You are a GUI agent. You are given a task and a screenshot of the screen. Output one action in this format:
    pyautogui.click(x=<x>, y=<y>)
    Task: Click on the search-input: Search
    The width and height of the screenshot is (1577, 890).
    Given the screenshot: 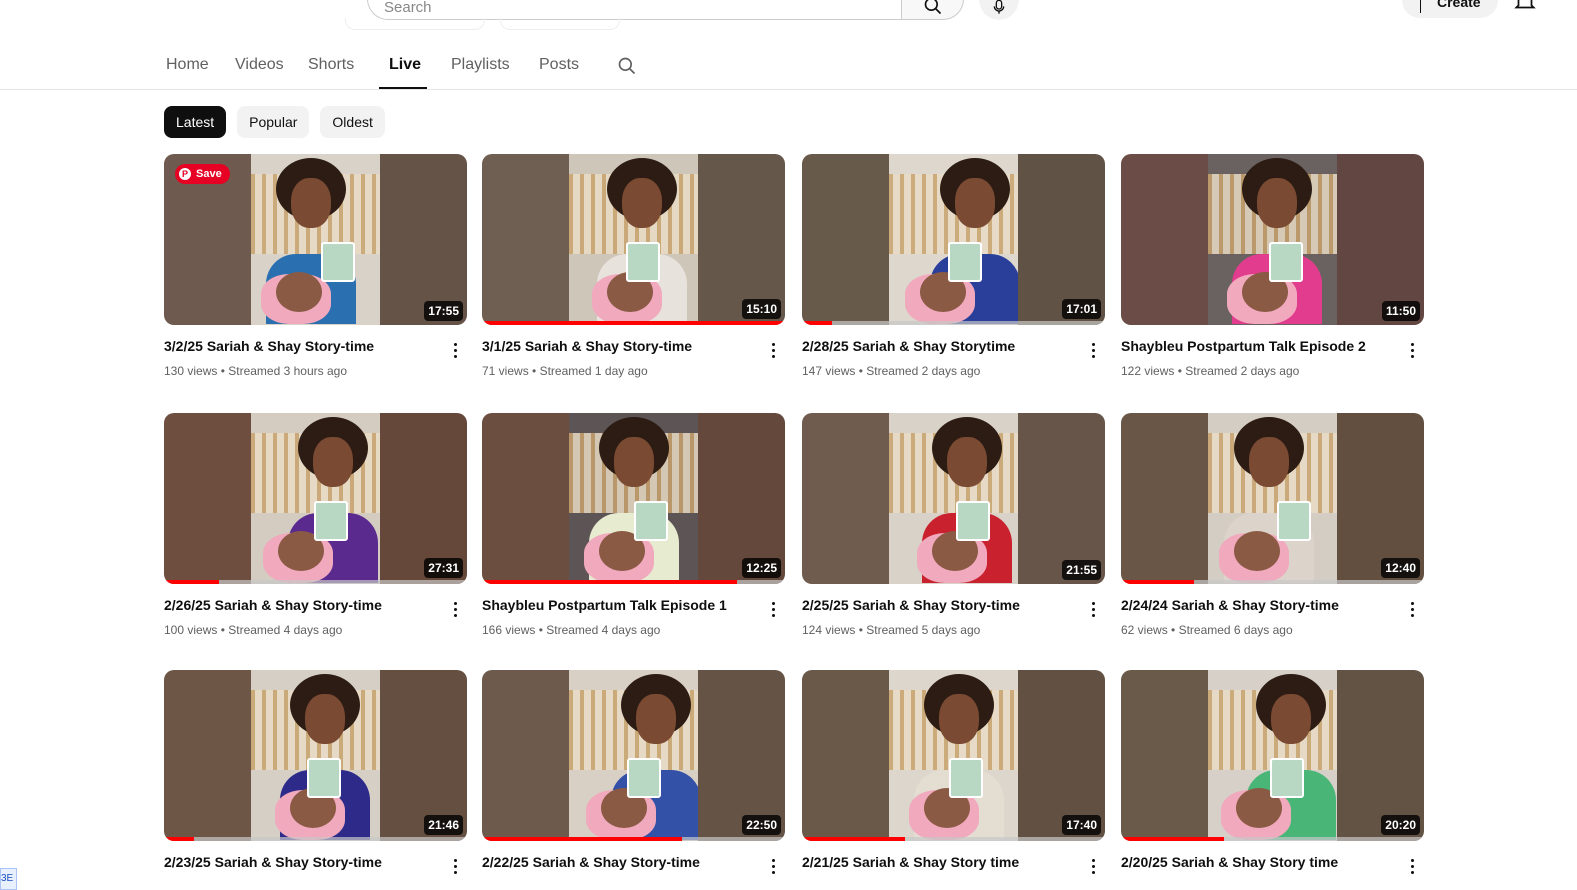 What is the action you would take?
    pyautogui.click(x=634, y=10)
    